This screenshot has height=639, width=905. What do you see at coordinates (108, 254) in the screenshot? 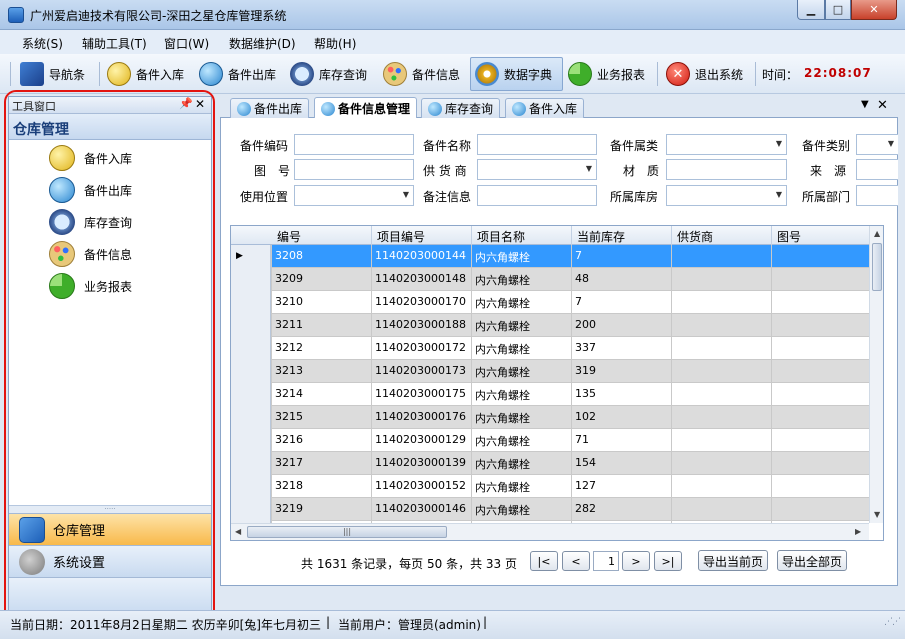
I see `nav-item-label: 备件信息` at bounding box center [108, 254].